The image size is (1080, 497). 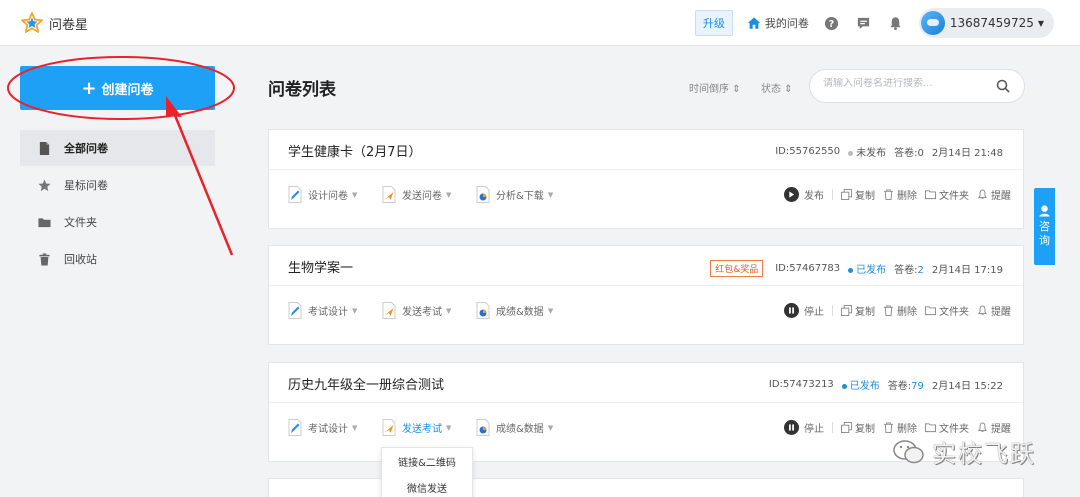 What do you see at coordinates (89, 88) in the screenshot?
I see `plus-icon: +` at bounding box center [89, 88].